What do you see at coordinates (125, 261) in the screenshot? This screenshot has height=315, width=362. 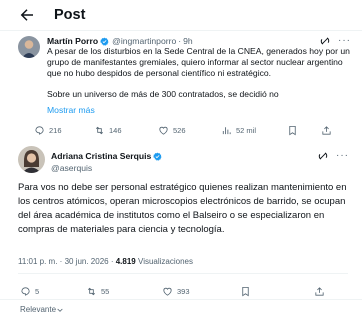 I see `views-count: 4.819` at bounding box center [125, 261].